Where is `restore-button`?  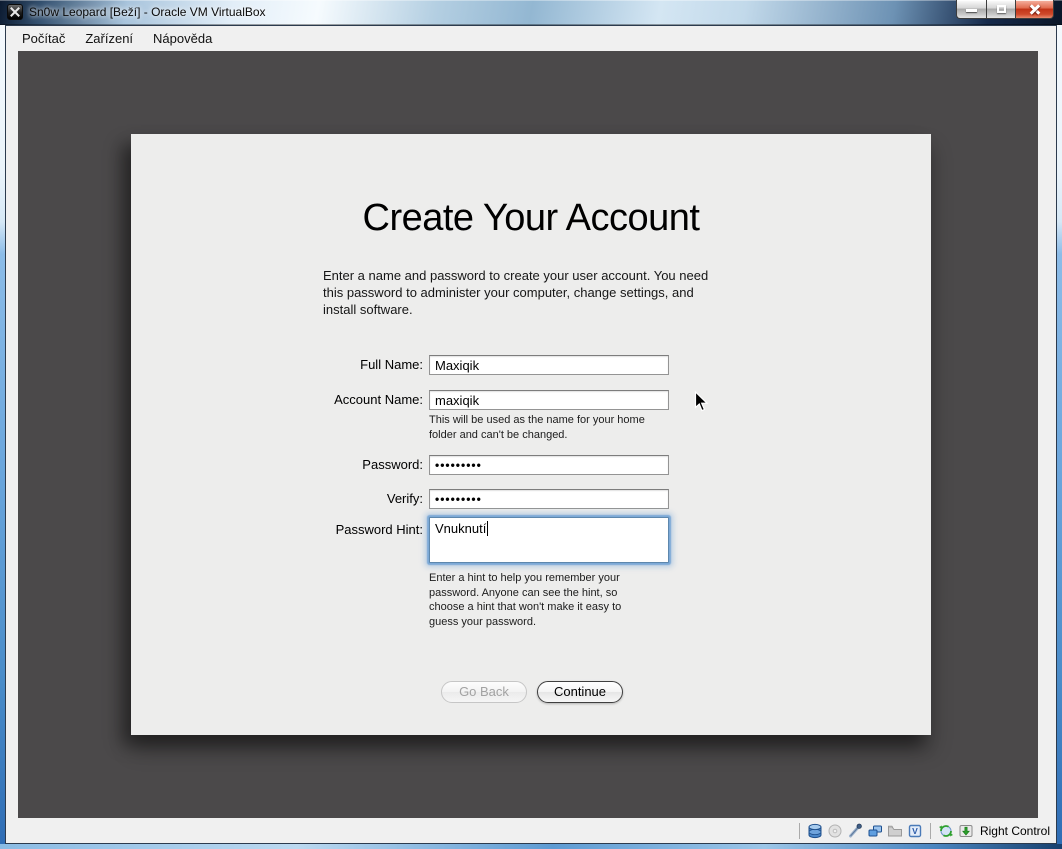
restore-button is located at coordinates (1001, 9).